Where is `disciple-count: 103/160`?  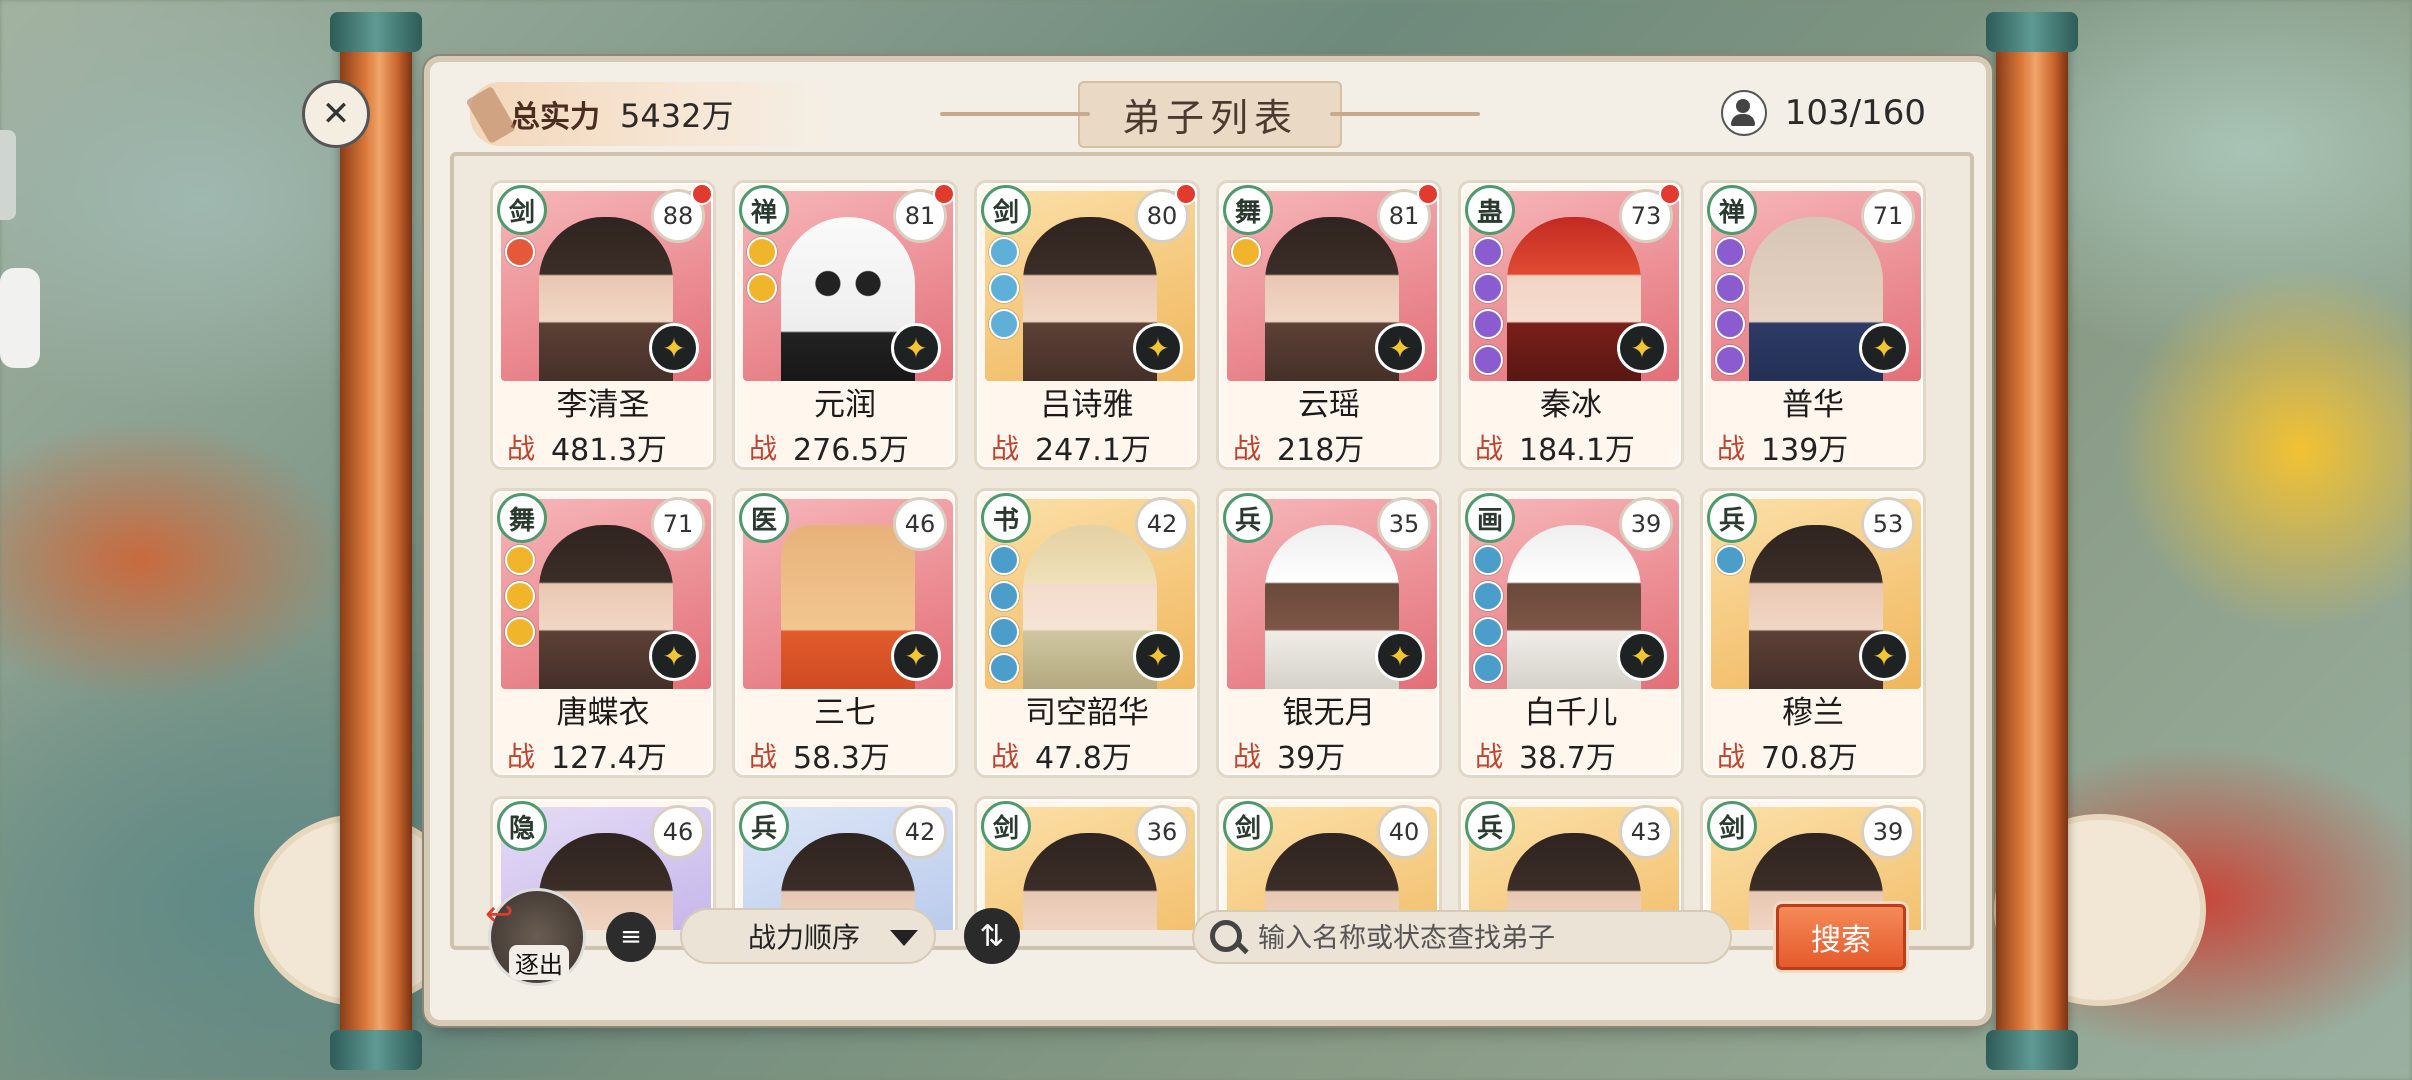
disciple-count: 103/160 is located at coordinates (1823, 113).